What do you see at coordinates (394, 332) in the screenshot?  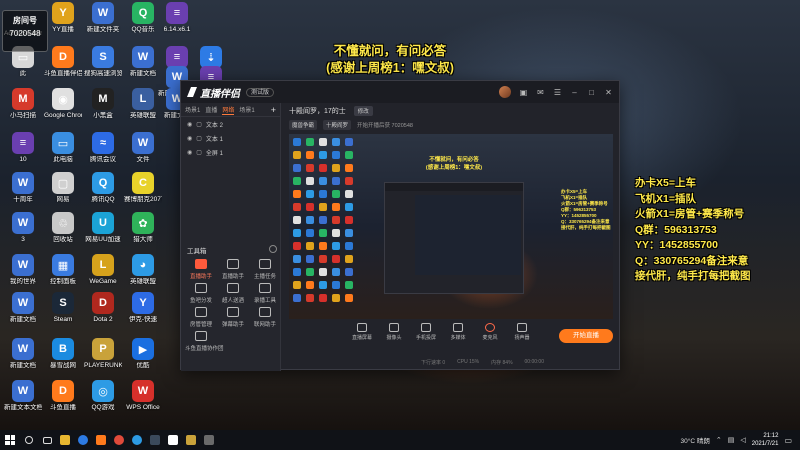 I see `source-button: 摄像头` at bounding box center [394, 332].